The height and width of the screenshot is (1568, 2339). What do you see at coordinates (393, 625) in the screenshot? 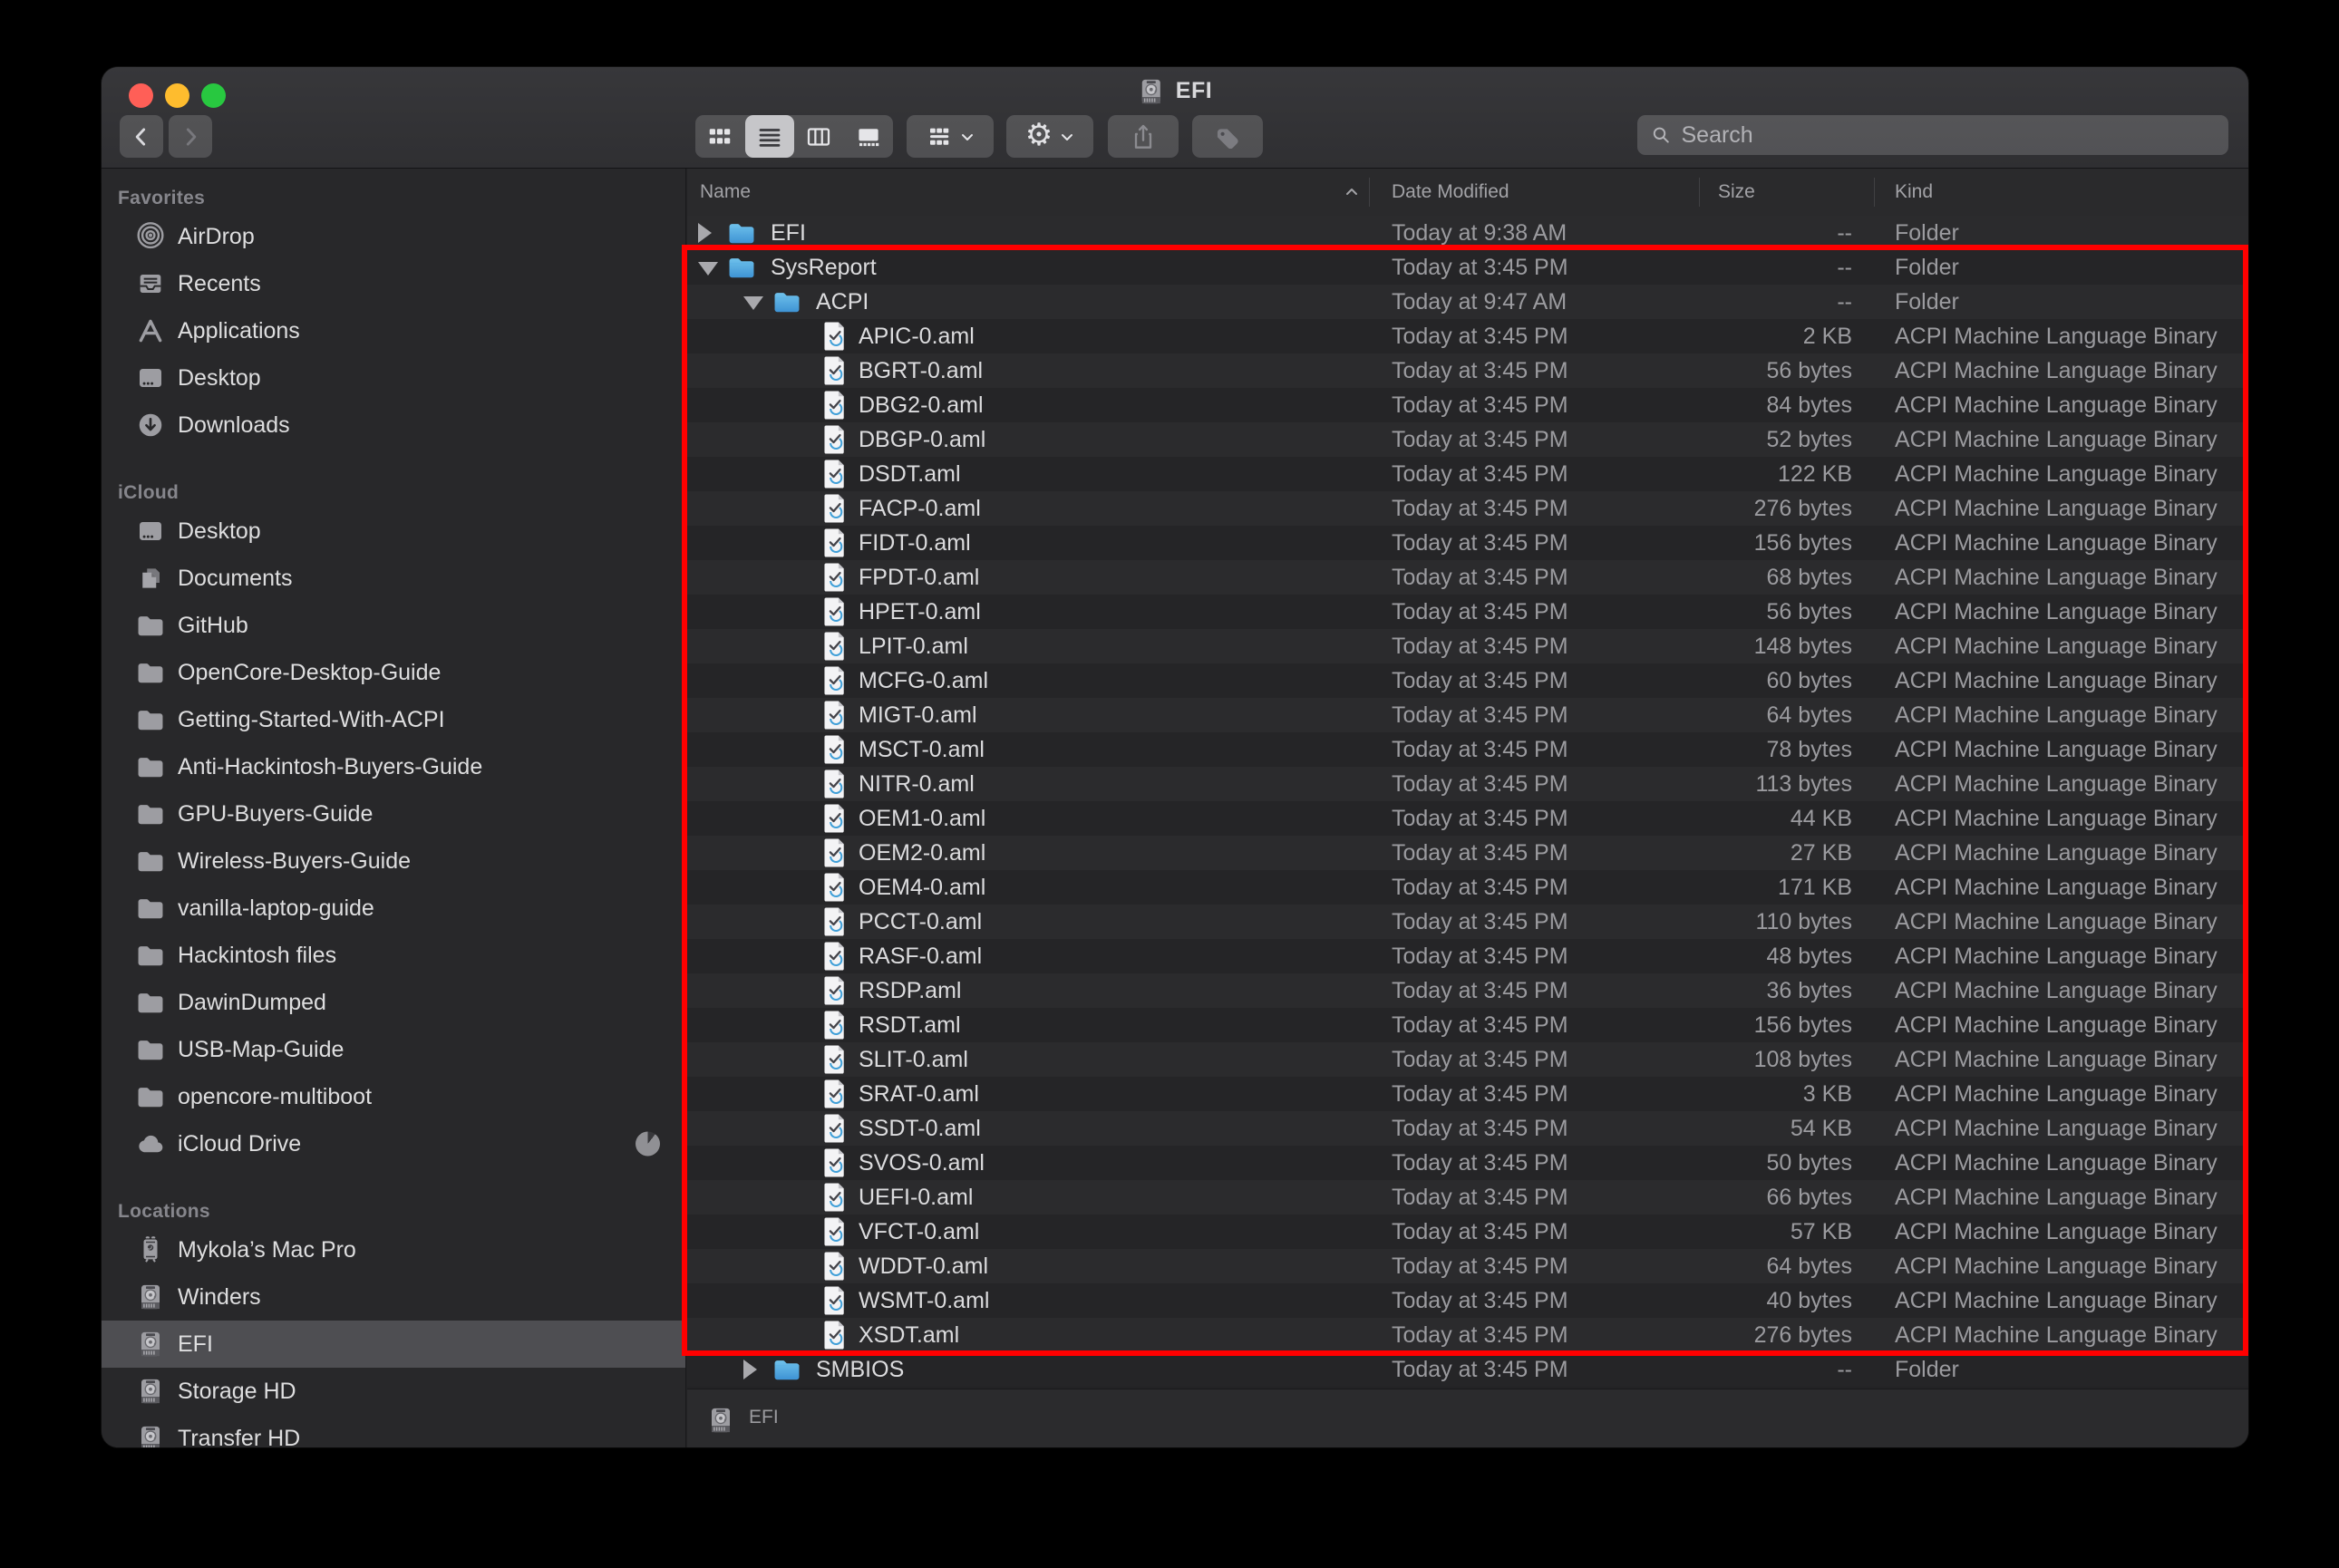
I see `sidebar-item-github: GitHub` at bounding box center [393, 625].